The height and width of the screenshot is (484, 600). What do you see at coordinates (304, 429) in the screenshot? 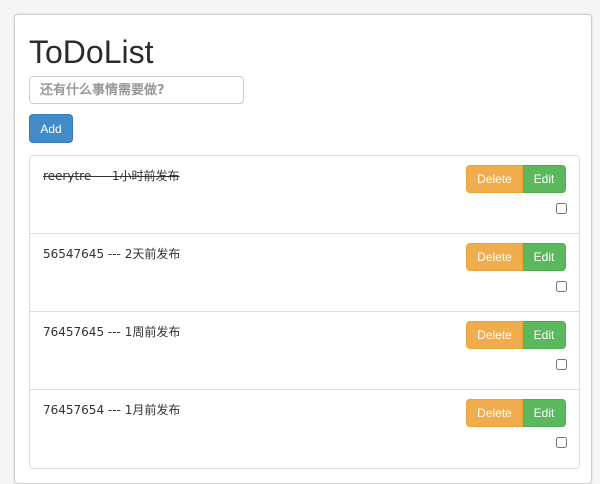
I see `todo-item: 76457654 --- 1月前发布 Delete Edit` at bounding box center [304, 429].